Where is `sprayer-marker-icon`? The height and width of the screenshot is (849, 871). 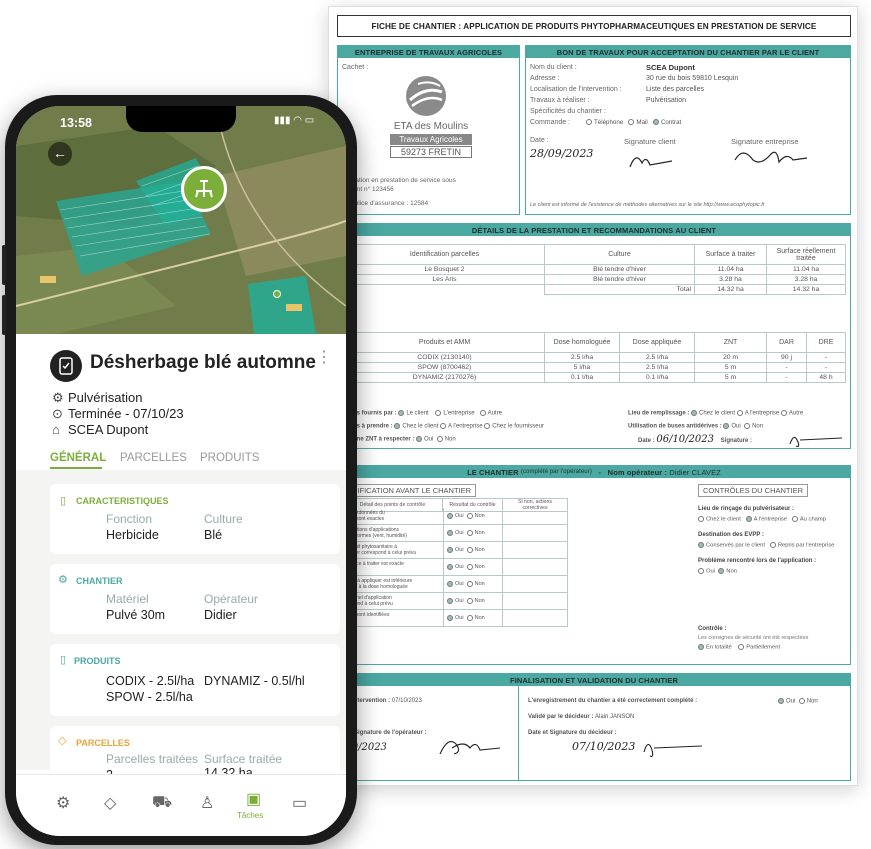
sprayer-marker-icon is located at coordinates (204, 189).